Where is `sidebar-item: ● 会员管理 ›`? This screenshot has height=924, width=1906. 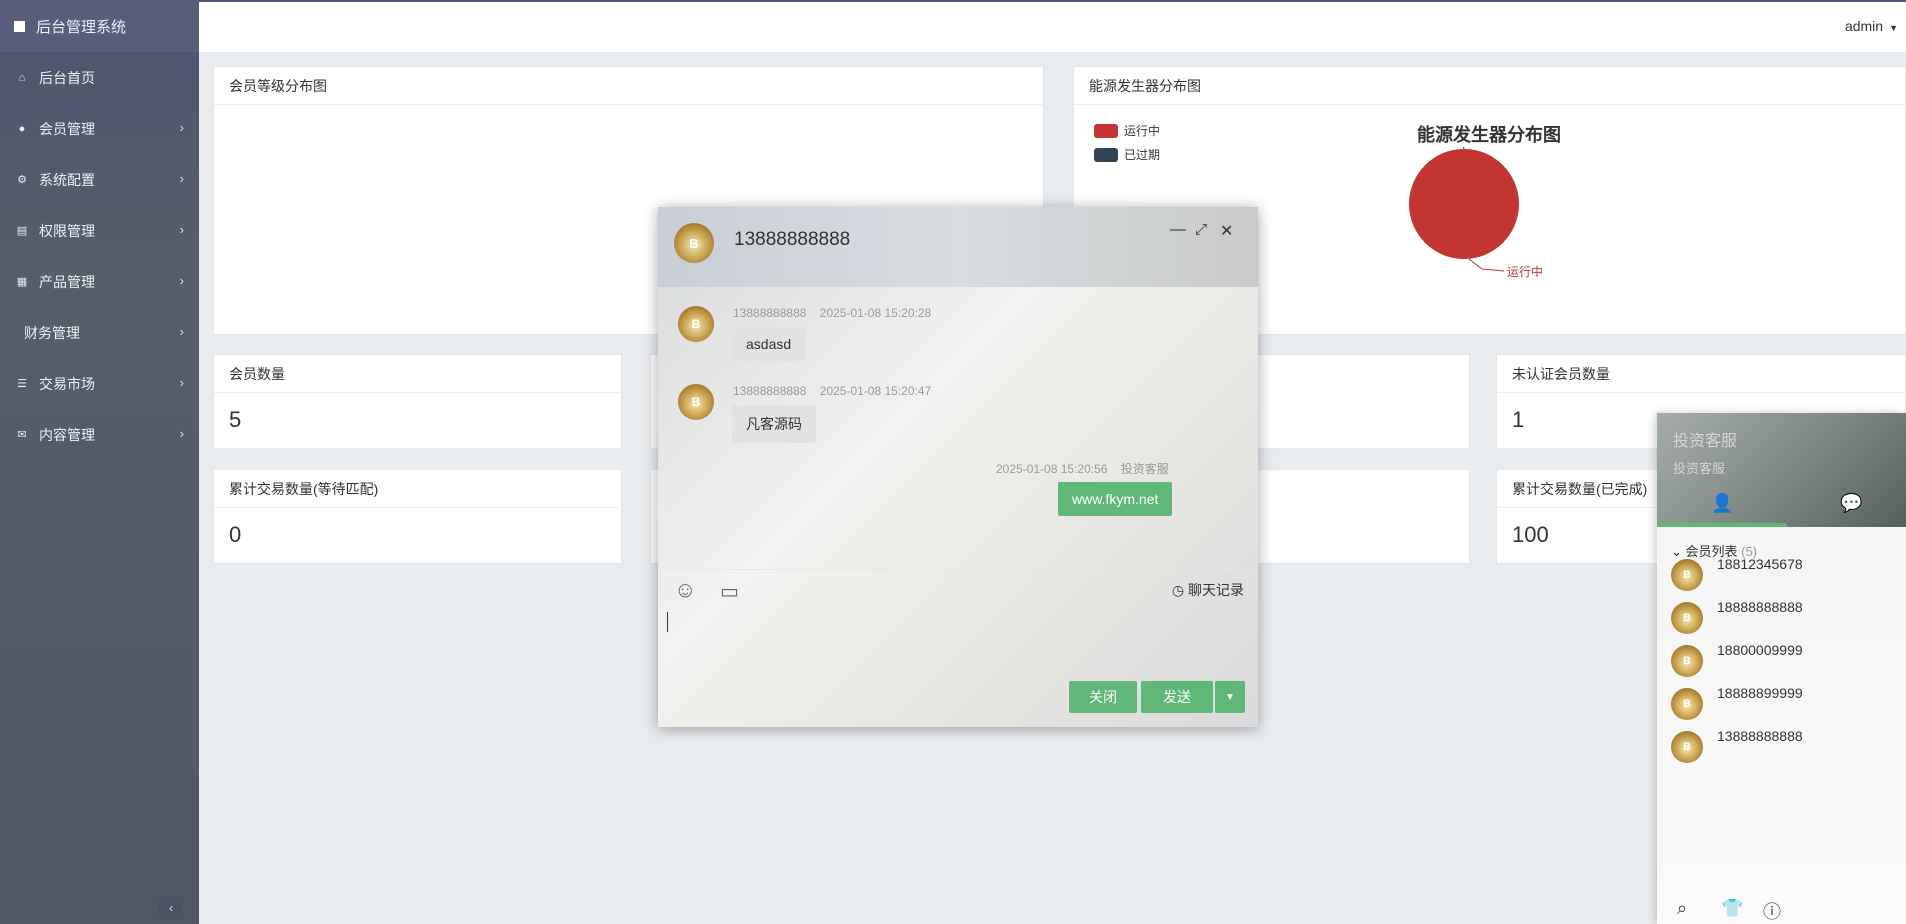
sidebar-item: ● 会员管理 › is located at coordinates (99, 128).